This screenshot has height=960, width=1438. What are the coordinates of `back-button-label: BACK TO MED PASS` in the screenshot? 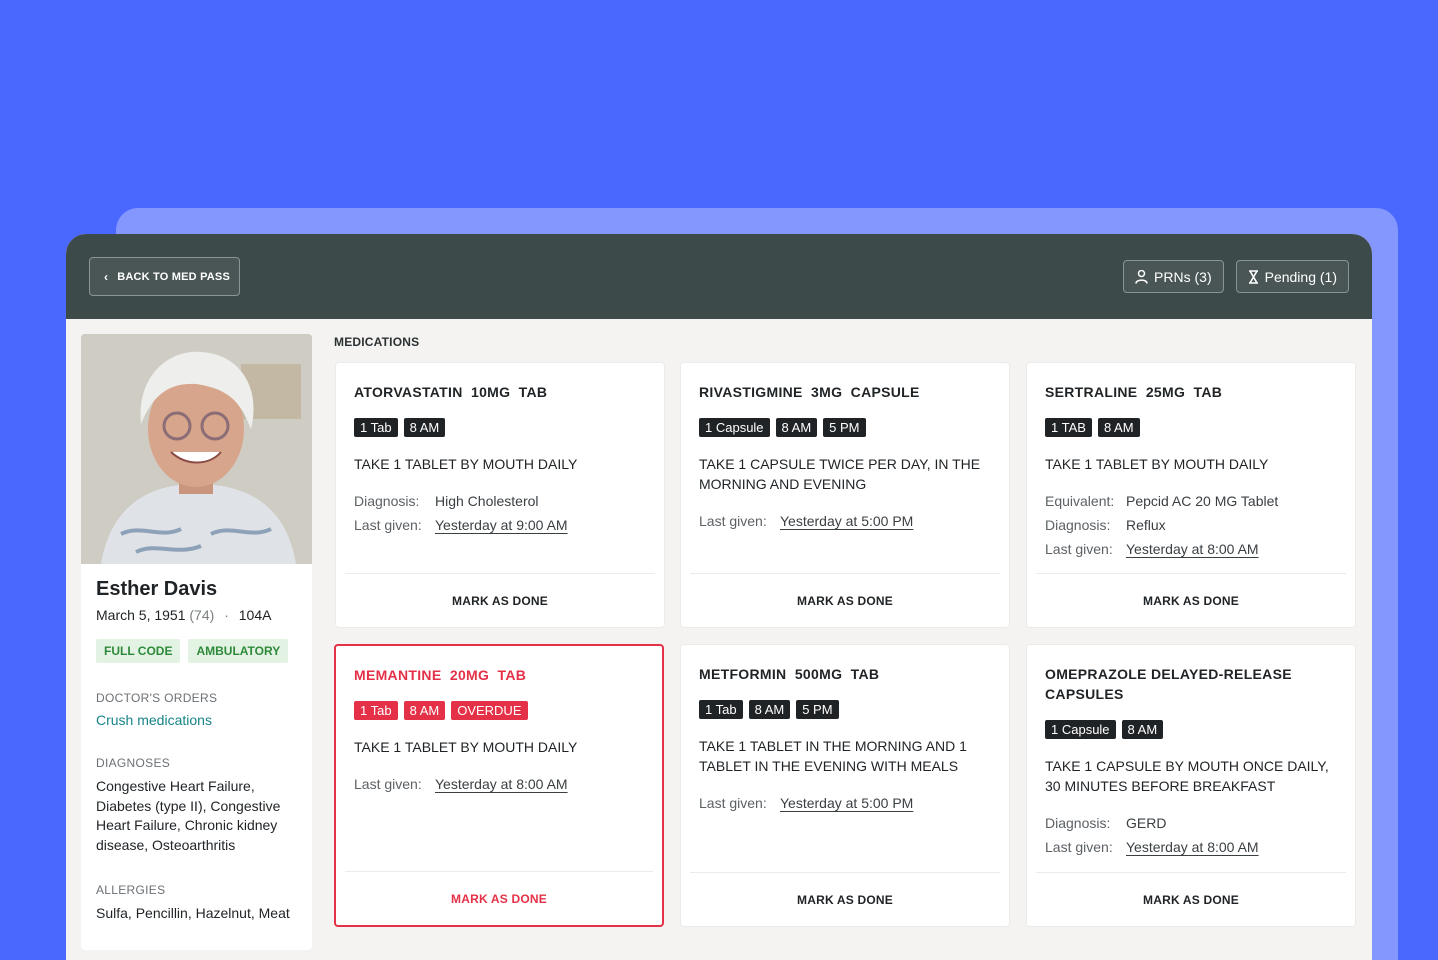 It's located at (174, 276).